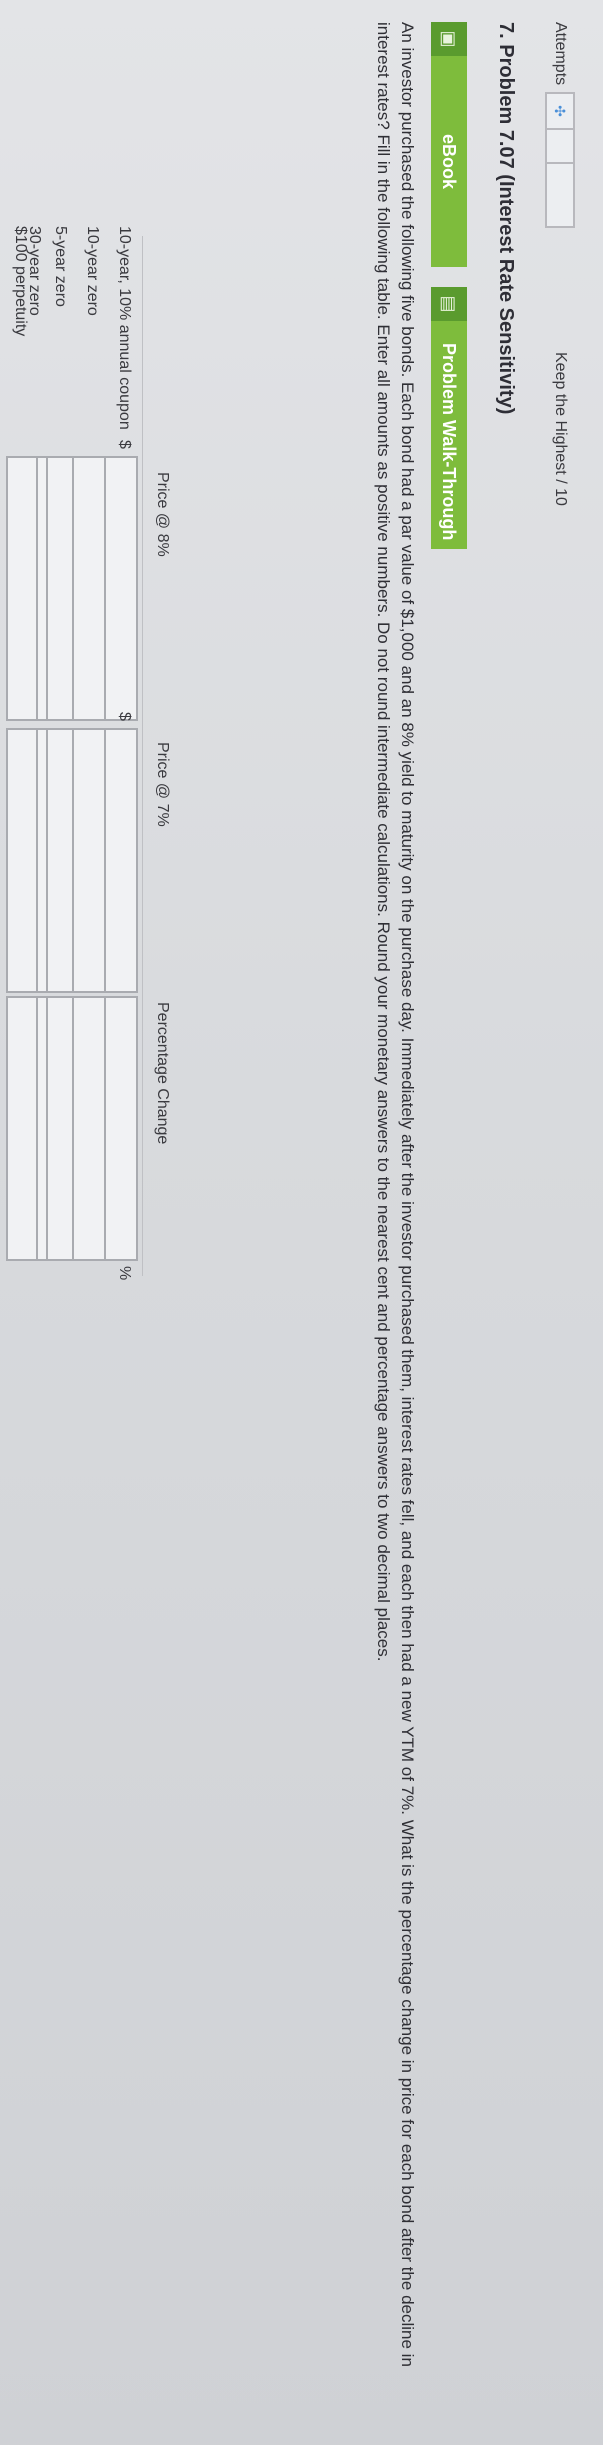 This screenshot has width=603, height=2445. What do you see at coordinates (560, 429) in the screenshot?
I see `keep-highest-text: Keep the Highest / 10` at bounding box center [560, 429].